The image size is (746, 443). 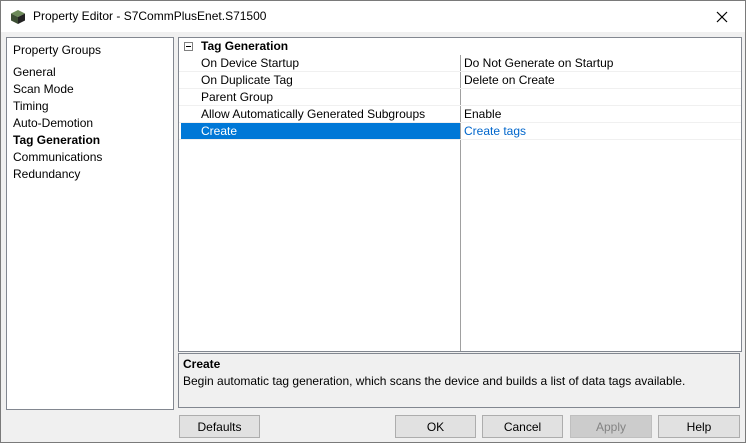 I want to click on property-value: Do Not Generate on Startup, so click(x=601, y=63).